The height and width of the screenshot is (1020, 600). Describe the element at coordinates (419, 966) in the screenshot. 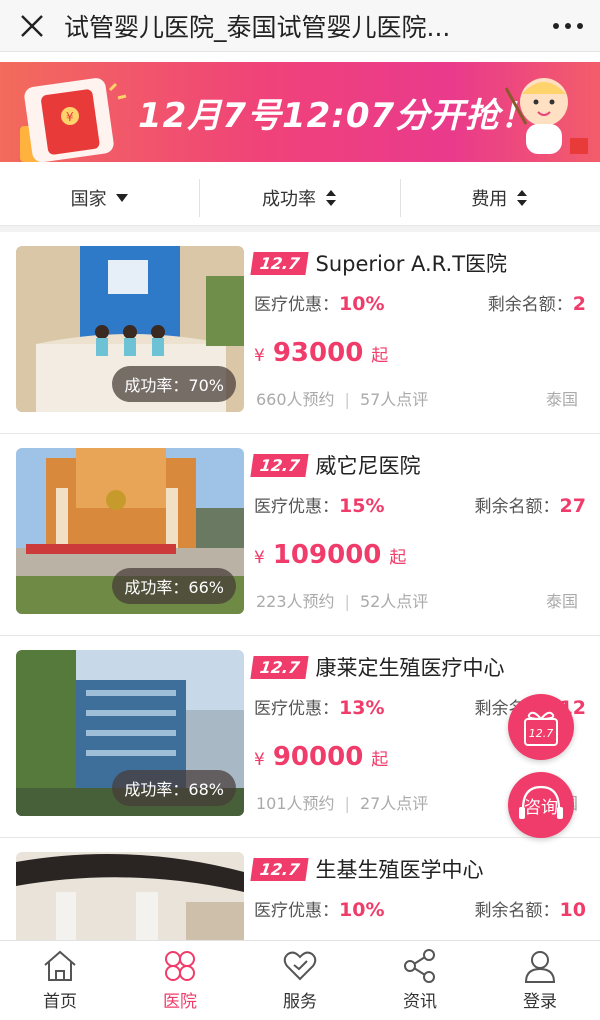

I see `share-icon` at that location.